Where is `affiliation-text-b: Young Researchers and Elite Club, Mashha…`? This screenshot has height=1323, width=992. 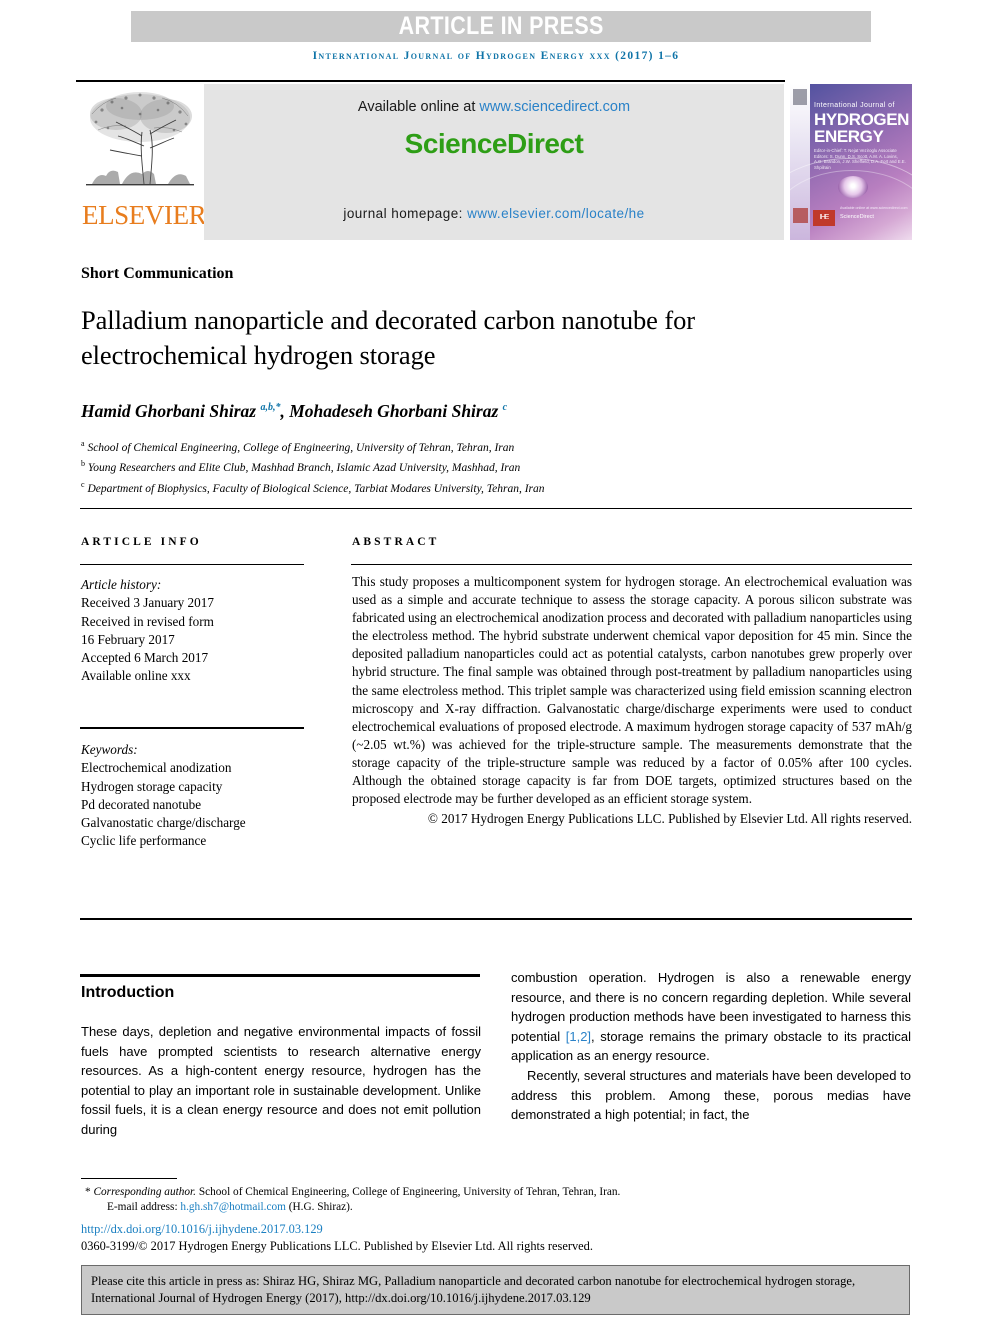
affiliation-text-b: Young Researchers and Elite Club, Mashha… is located at coordinates (303, 468).